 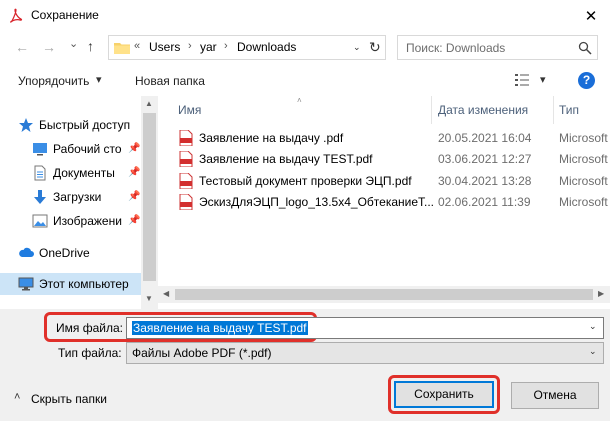 I want to click on file-name: Заявление на выдачу TEST.pdf, so click(x=286, y=159).